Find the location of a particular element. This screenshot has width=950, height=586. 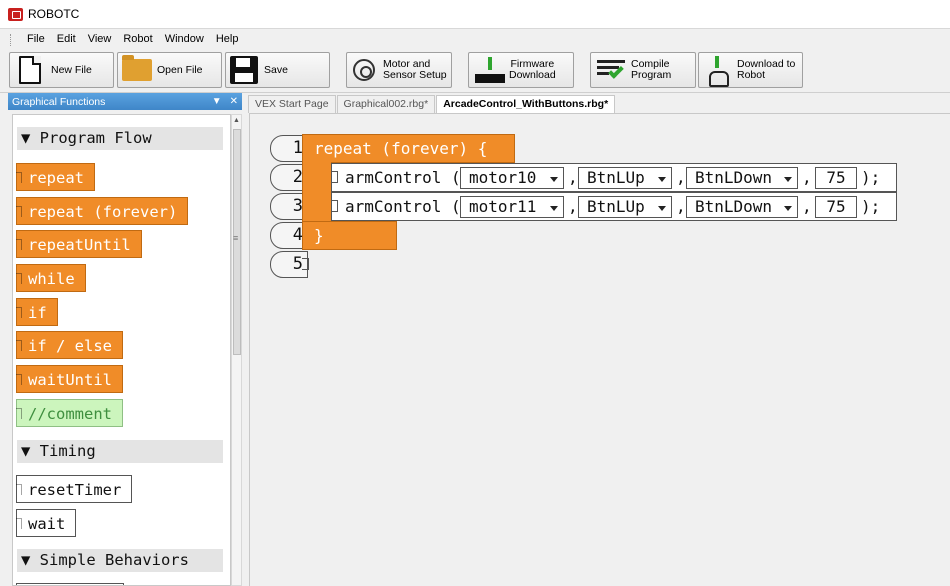

section-timing: ▼ Timing is located at coordinates (120, 451).